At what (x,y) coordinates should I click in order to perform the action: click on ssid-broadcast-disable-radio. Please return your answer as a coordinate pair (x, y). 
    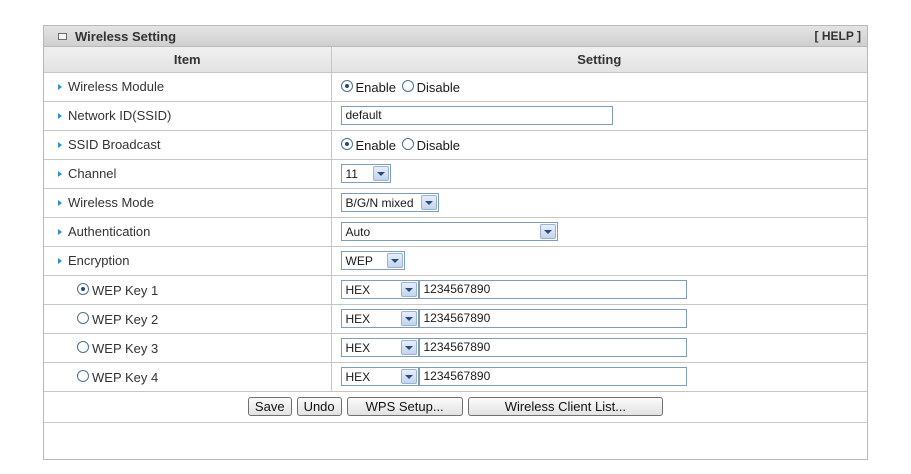
    Looking at the image, I should click on (407, 144).